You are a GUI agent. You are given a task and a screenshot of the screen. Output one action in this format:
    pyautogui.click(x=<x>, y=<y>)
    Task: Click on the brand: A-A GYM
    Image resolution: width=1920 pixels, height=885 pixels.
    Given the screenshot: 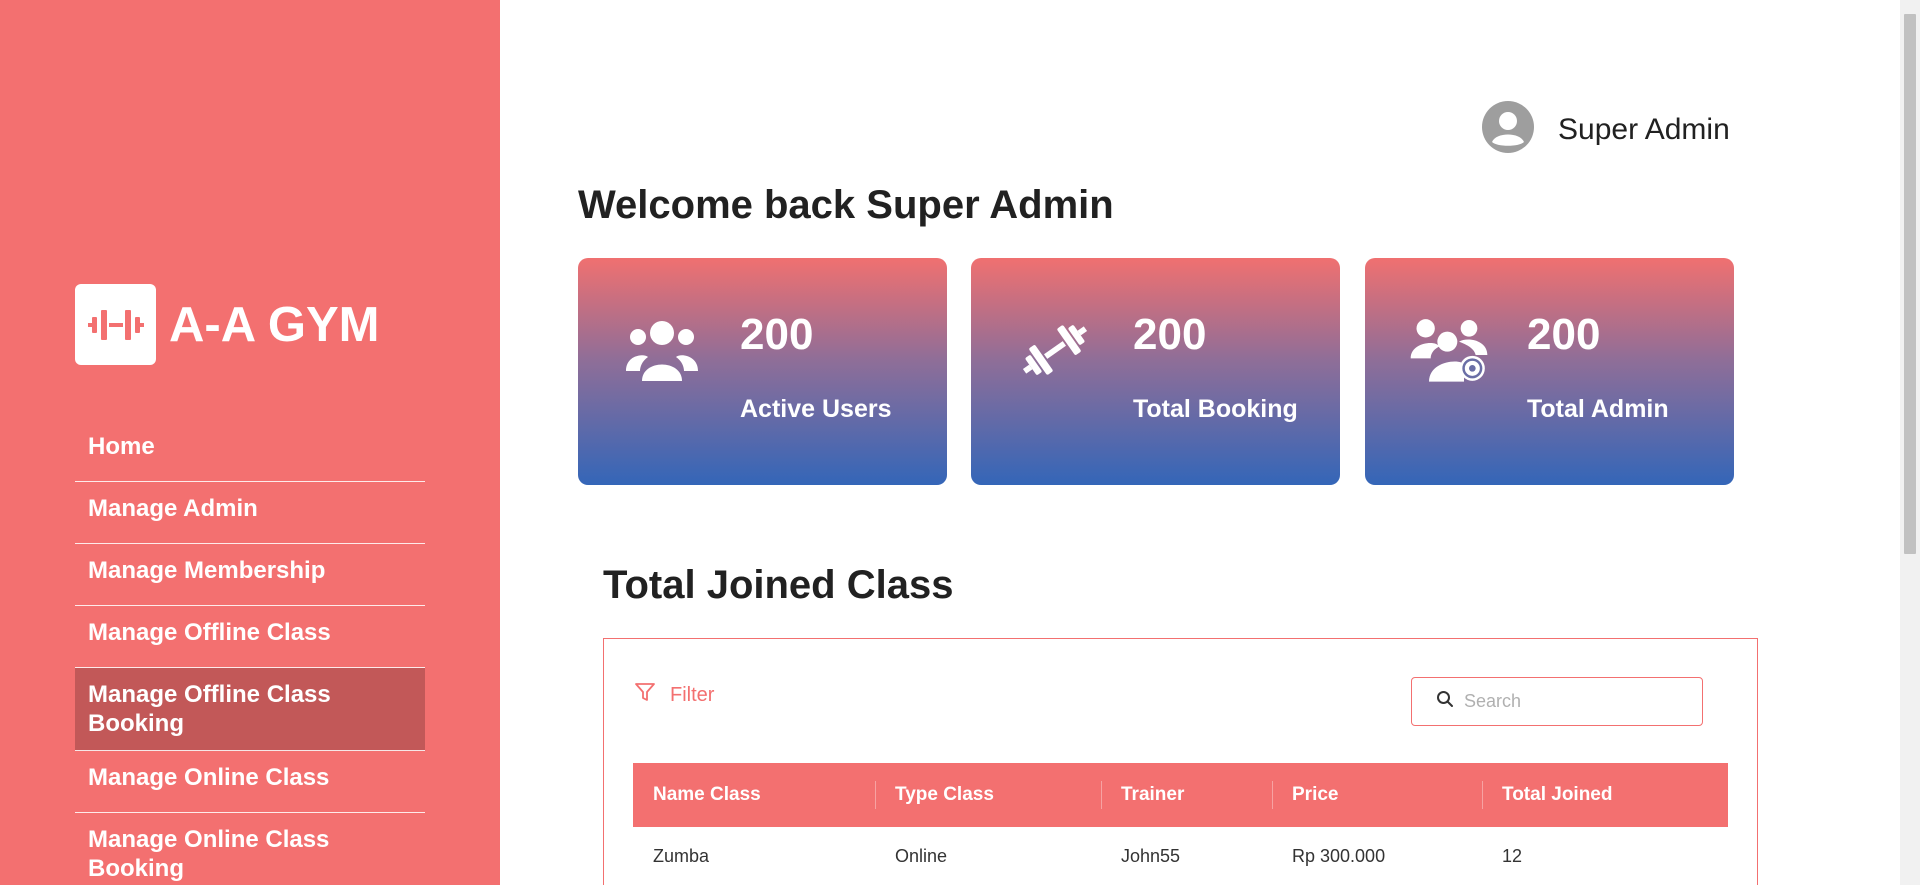 What is the action you would take?
    pyautogui.click(x=227, y=324)
    